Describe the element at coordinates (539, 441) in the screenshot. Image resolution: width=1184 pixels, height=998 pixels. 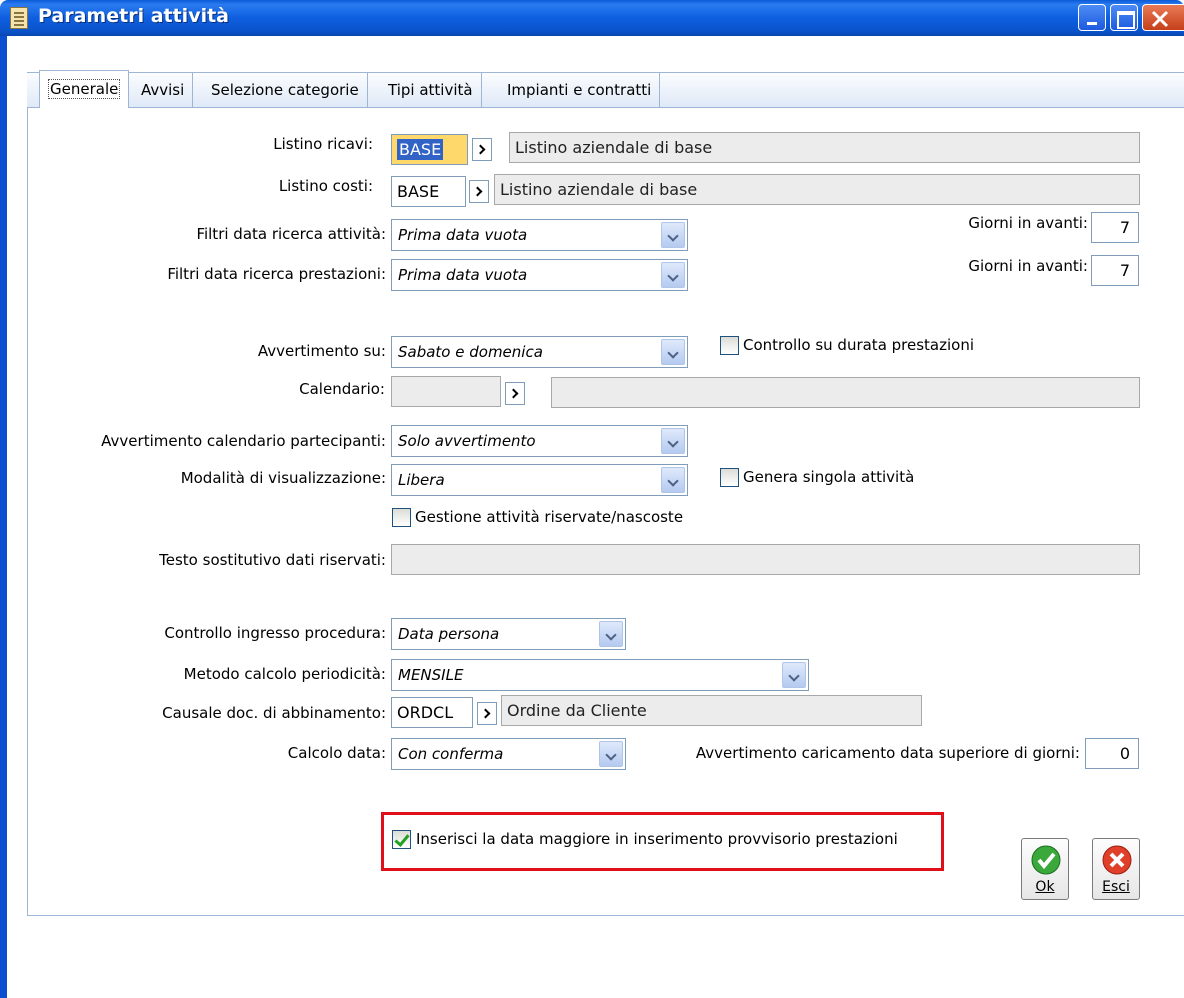
I see `avv-cal-partecipanti-combo: Solo avvertimento` at that location.